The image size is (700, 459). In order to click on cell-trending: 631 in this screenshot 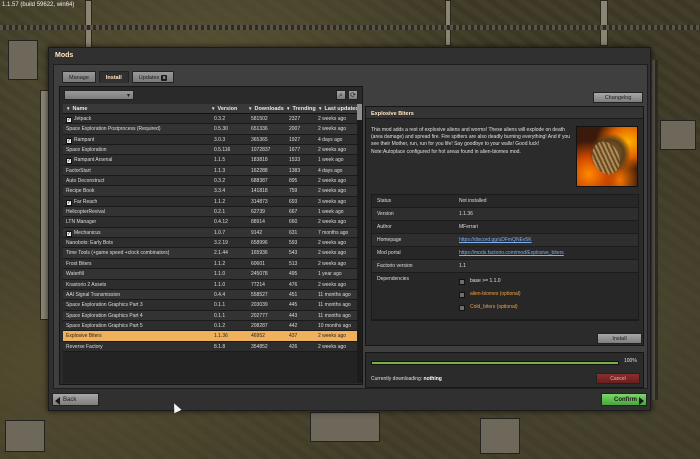, I will do `click(293, 232)`.